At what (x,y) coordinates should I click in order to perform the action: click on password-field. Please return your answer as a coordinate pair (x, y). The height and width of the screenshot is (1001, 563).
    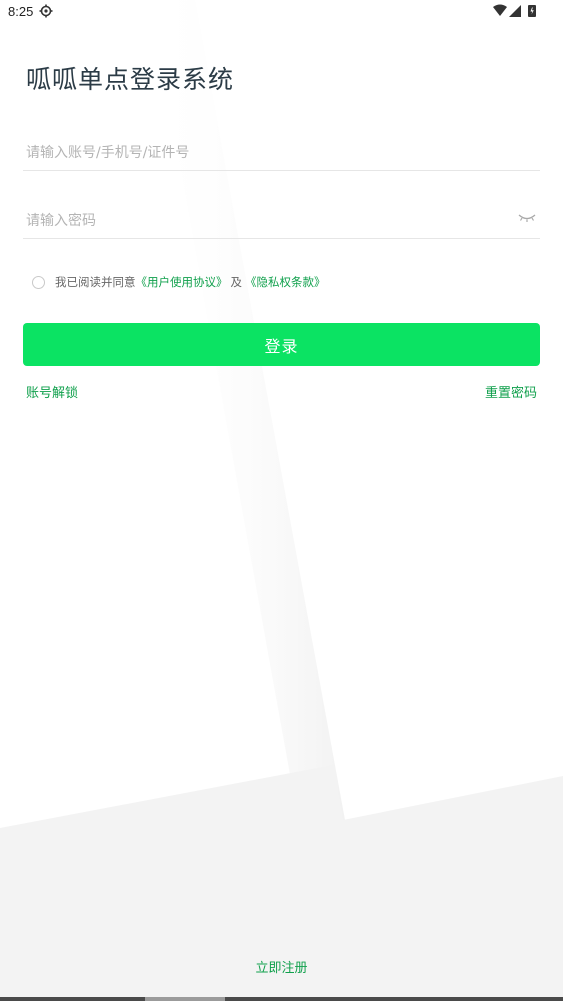
    Looking at the image, I should click on (281, 220).